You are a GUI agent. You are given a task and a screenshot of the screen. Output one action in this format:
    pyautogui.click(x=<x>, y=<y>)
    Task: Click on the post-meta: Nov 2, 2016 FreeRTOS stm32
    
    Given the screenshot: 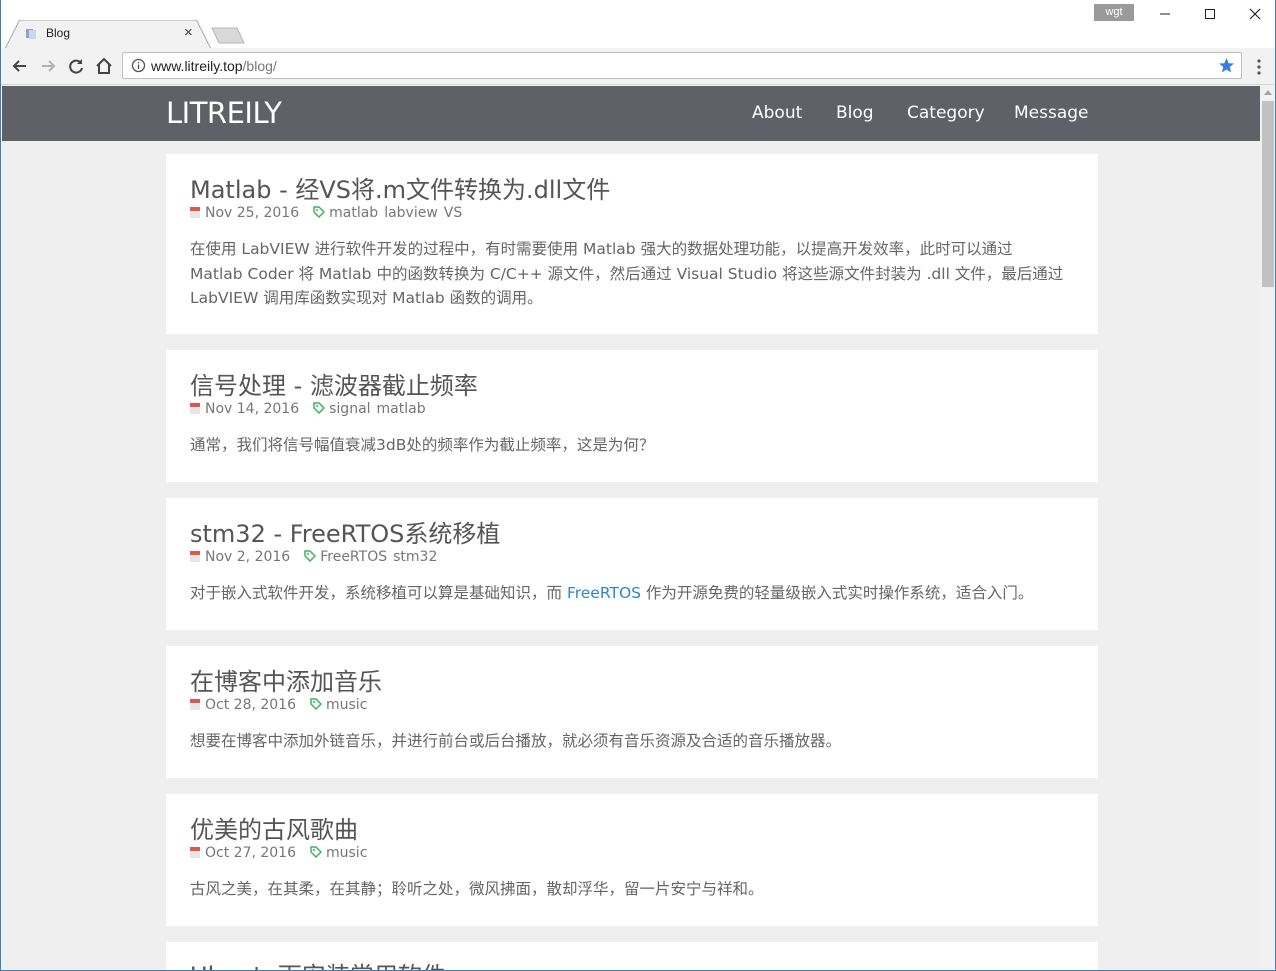 What is the action you would take?
    pyautogui.click(x=316, y=557)
    